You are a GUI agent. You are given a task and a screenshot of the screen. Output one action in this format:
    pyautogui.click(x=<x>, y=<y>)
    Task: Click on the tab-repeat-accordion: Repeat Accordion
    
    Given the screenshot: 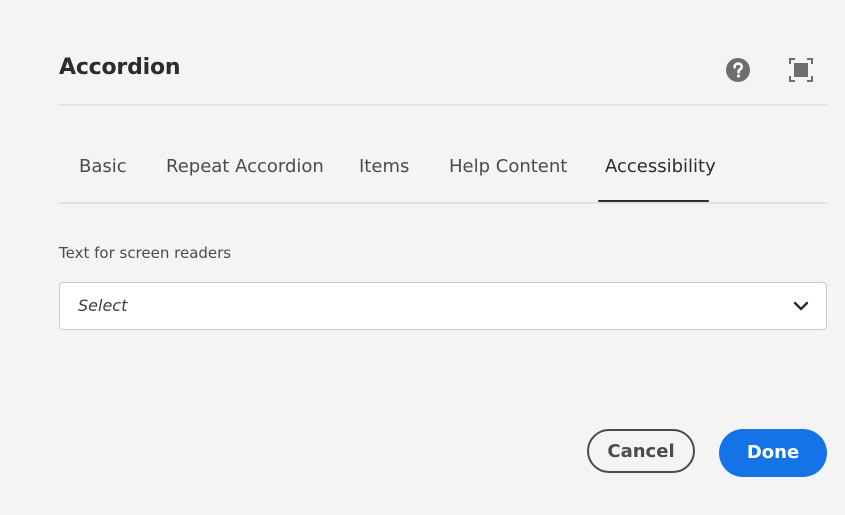 What is the action you would take?
    pyautogui.click(x=245, y=166)
    